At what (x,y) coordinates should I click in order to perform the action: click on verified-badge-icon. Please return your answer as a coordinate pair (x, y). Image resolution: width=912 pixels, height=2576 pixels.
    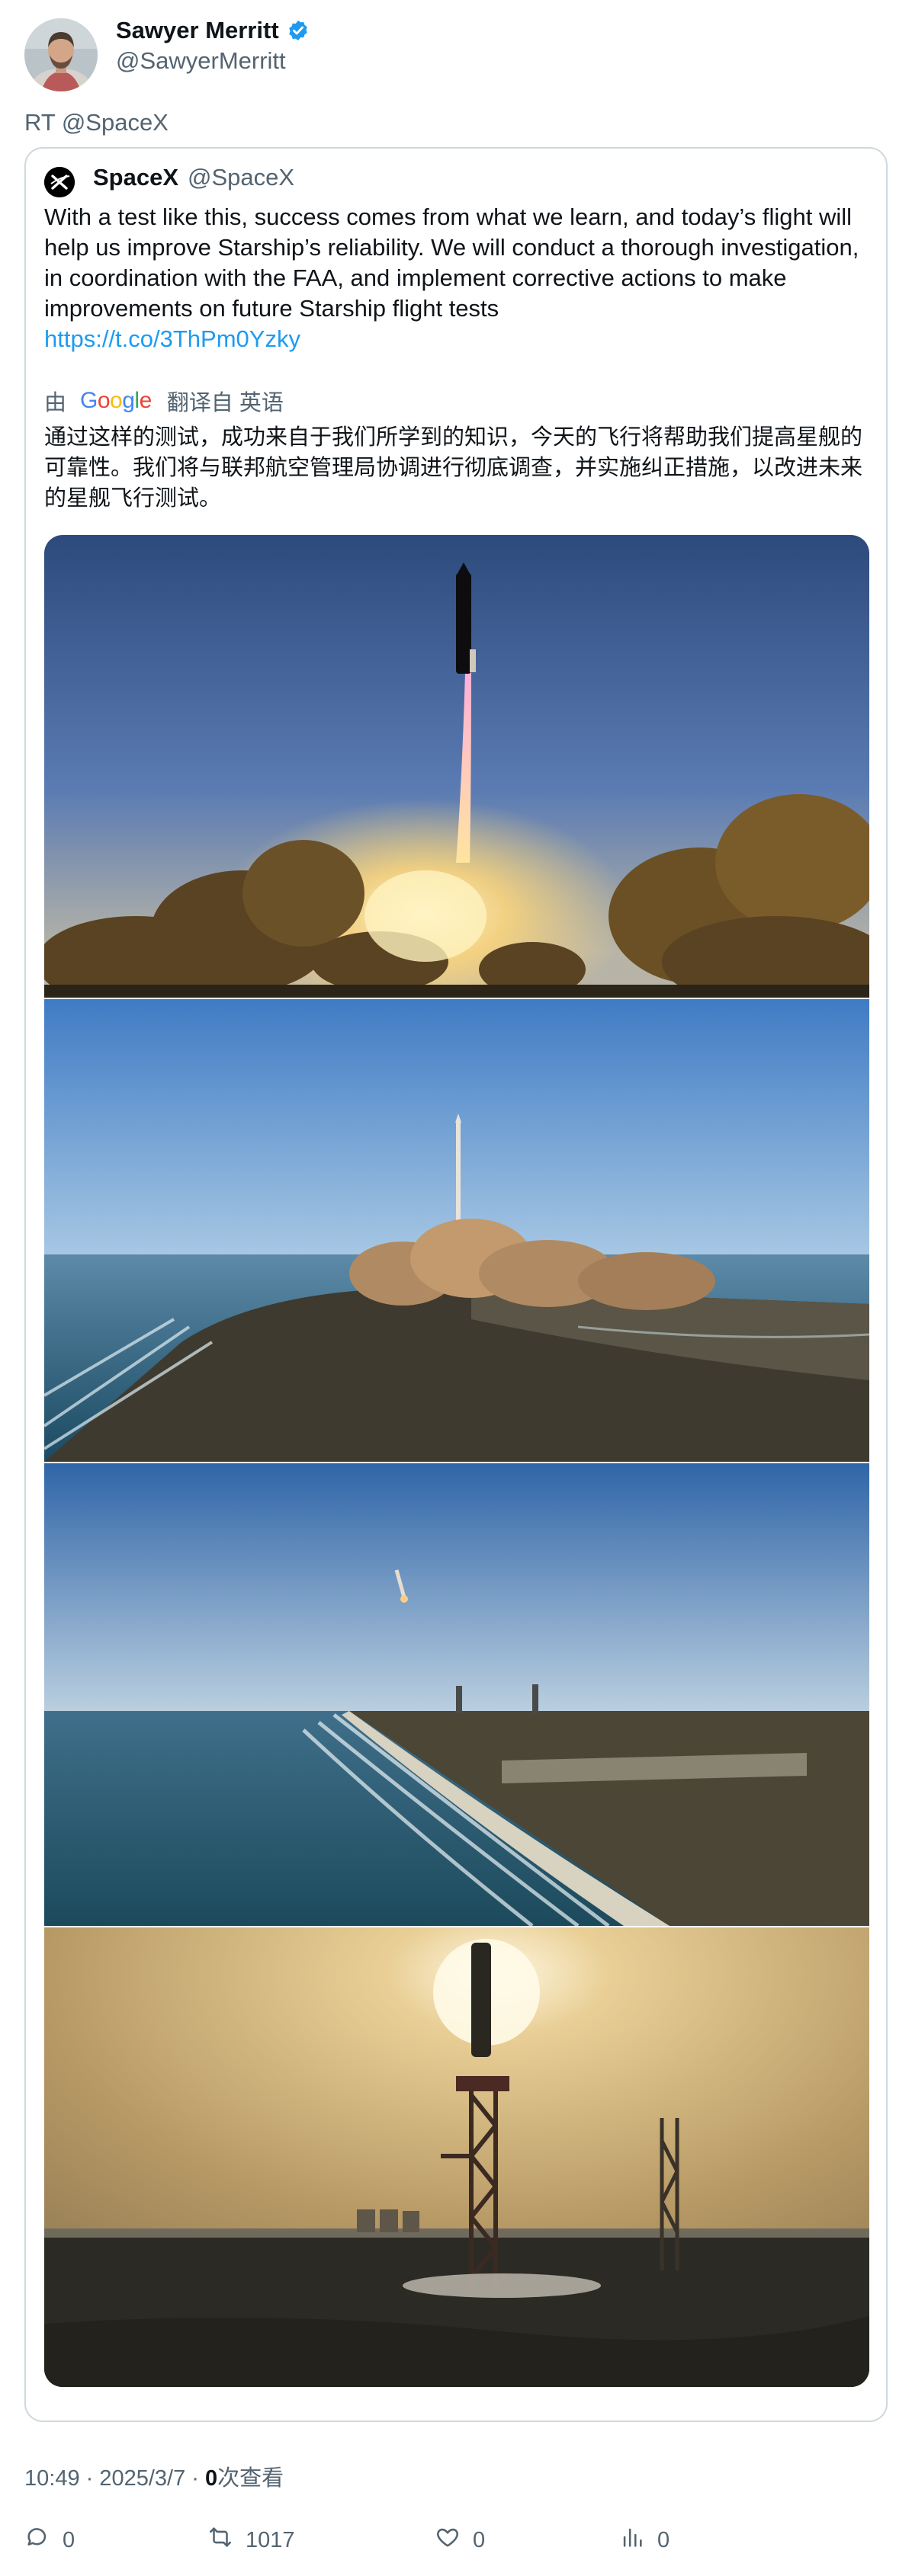
    Looking at the image, I should click on (298, 31).